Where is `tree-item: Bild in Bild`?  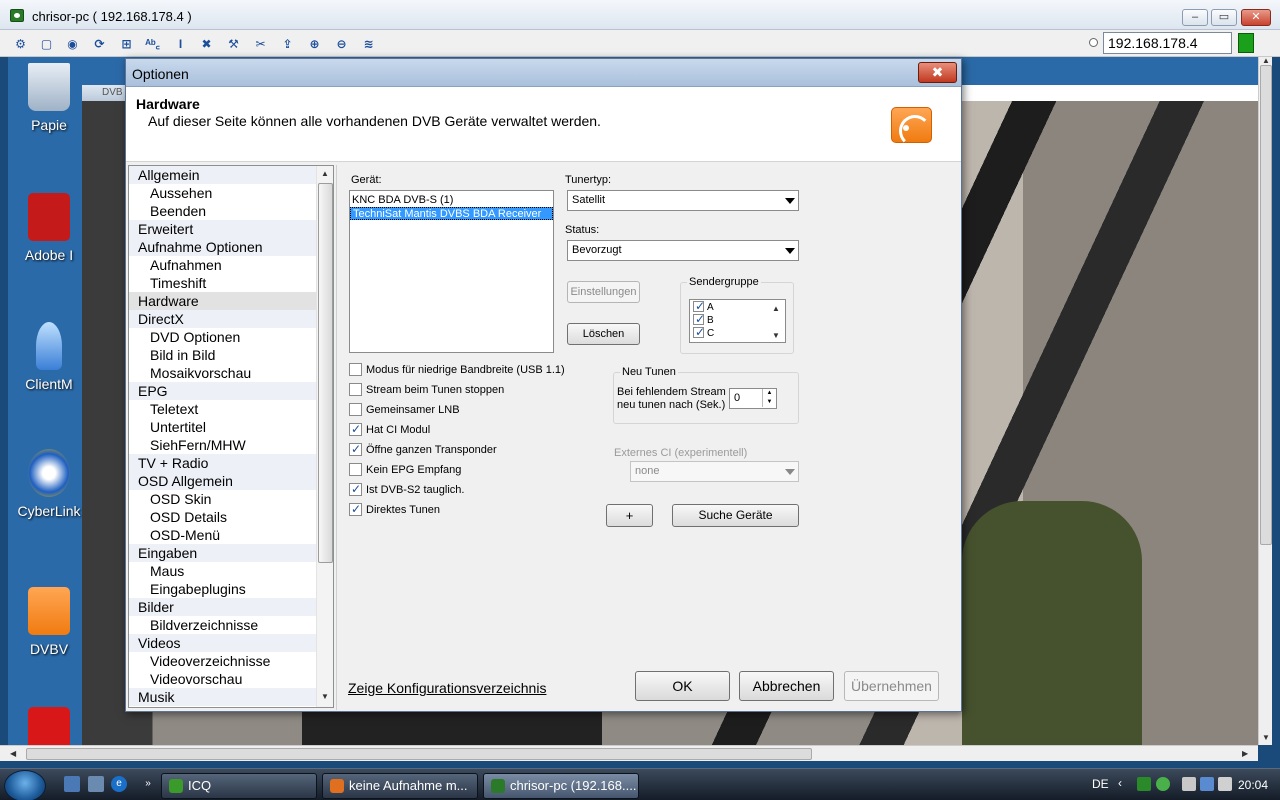
tree-item: Bild in Bild is located at coordinates (231, 355).